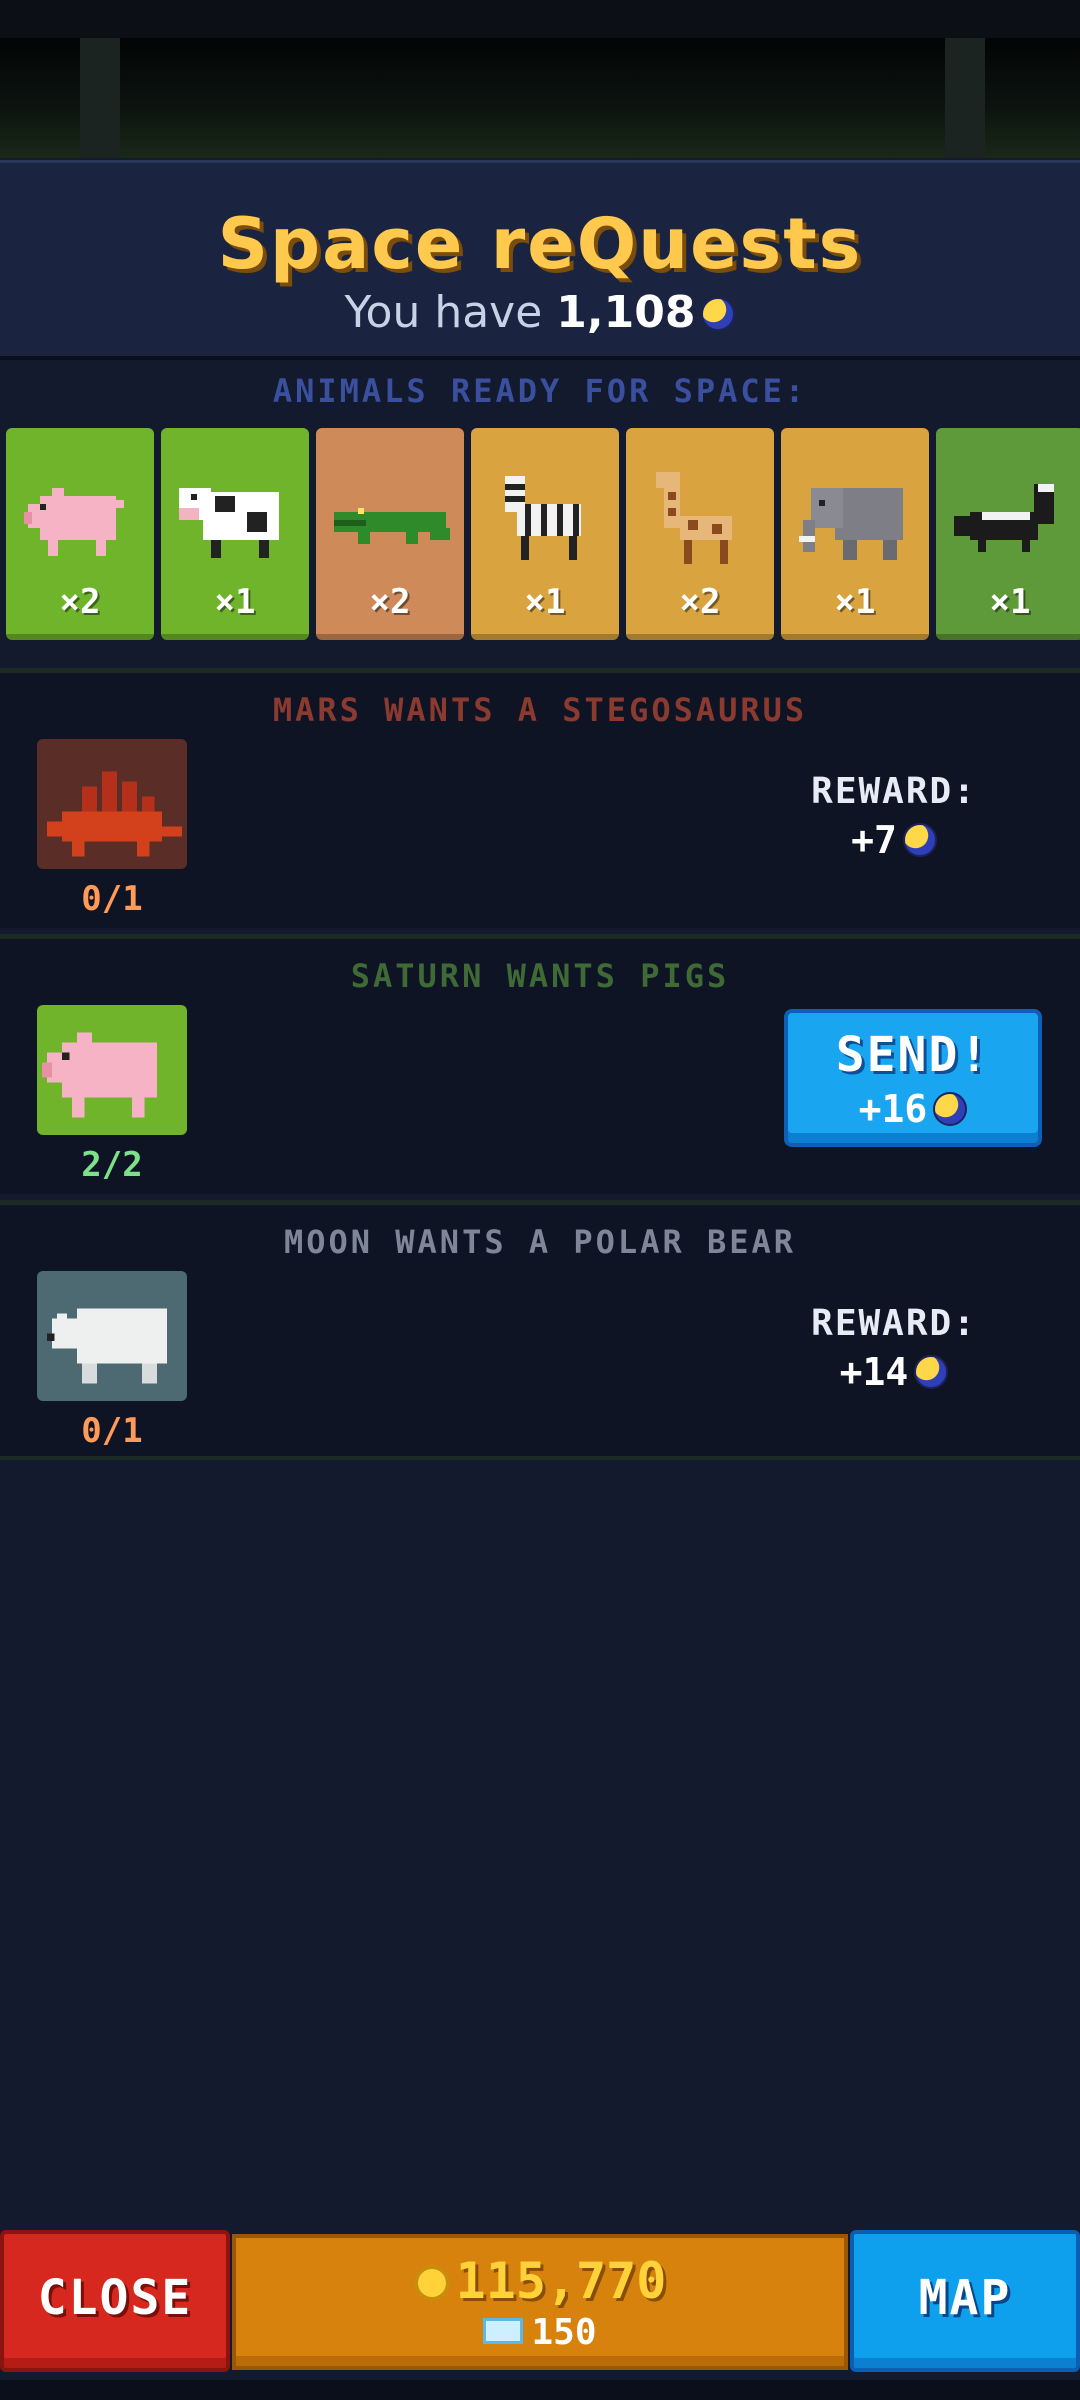  I want to click on gem-amount: 150, so click(564, 2332).